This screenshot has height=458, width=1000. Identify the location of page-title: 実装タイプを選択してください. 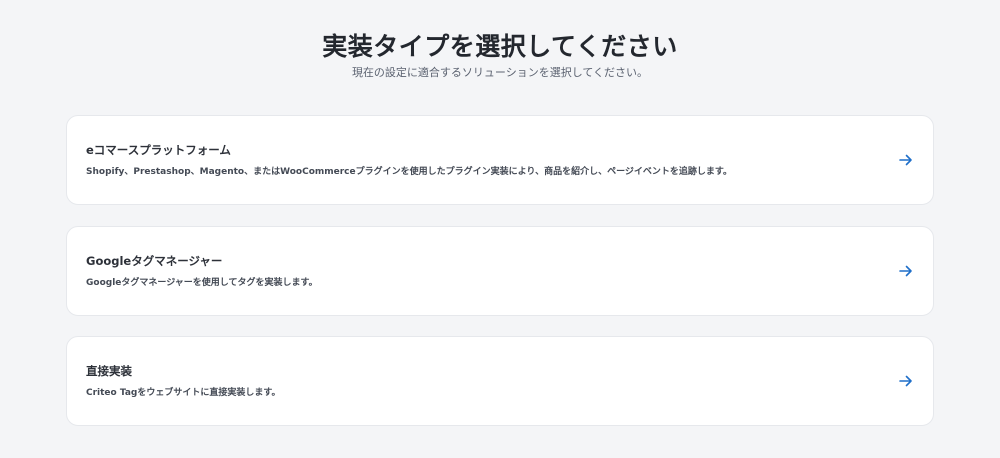
(500, 46).